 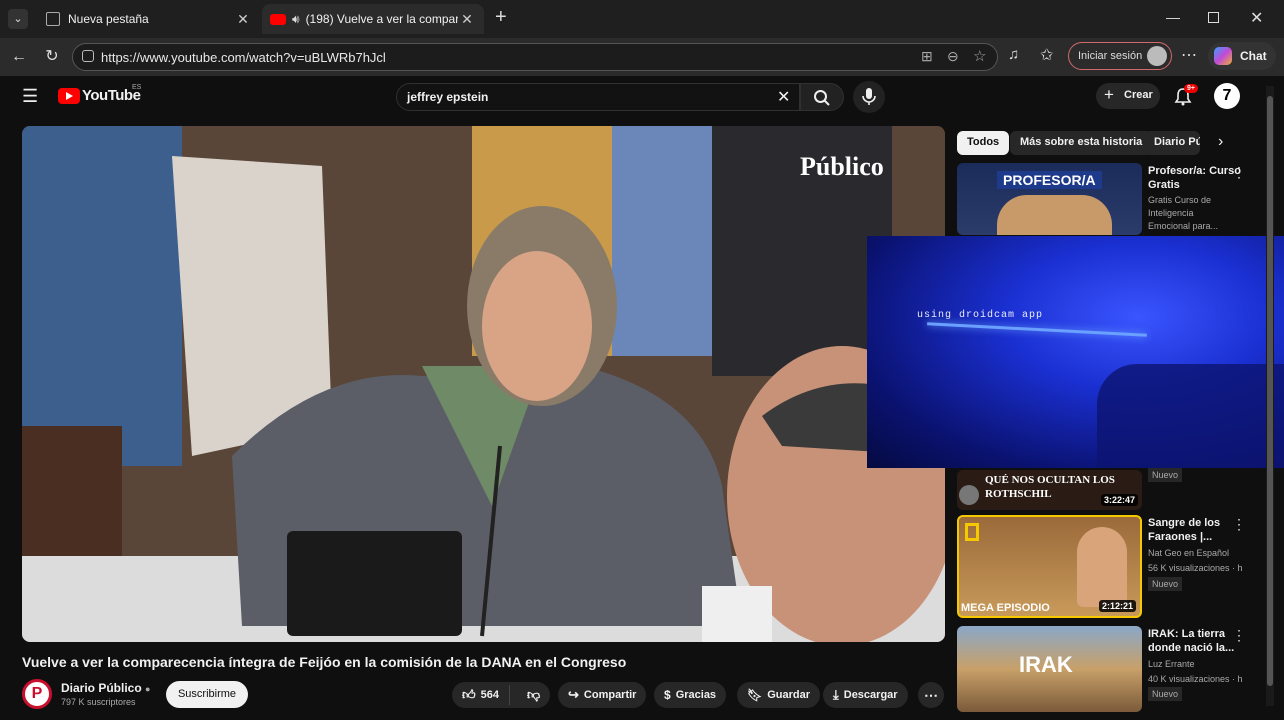 What do you see at coordinates (1081, 143) in the screenshot?
I see `chip-more-on-story: Más sobre esta historia` at bounding box center [1081, 143].